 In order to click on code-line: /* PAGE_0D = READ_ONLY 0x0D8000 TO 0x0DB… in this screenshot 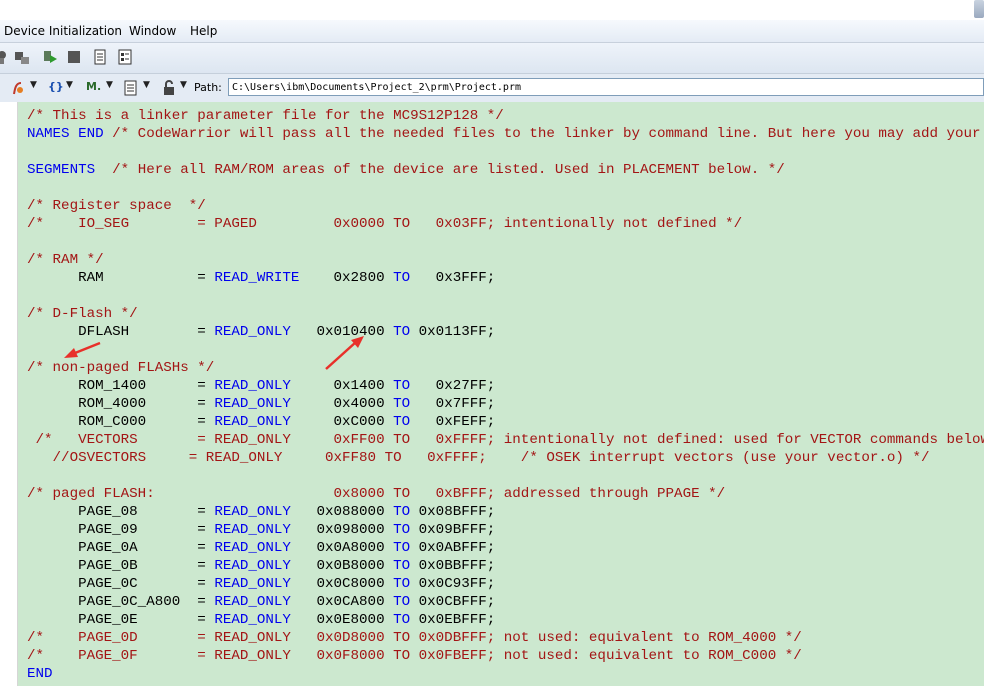, I will do `click(505, 638)`.